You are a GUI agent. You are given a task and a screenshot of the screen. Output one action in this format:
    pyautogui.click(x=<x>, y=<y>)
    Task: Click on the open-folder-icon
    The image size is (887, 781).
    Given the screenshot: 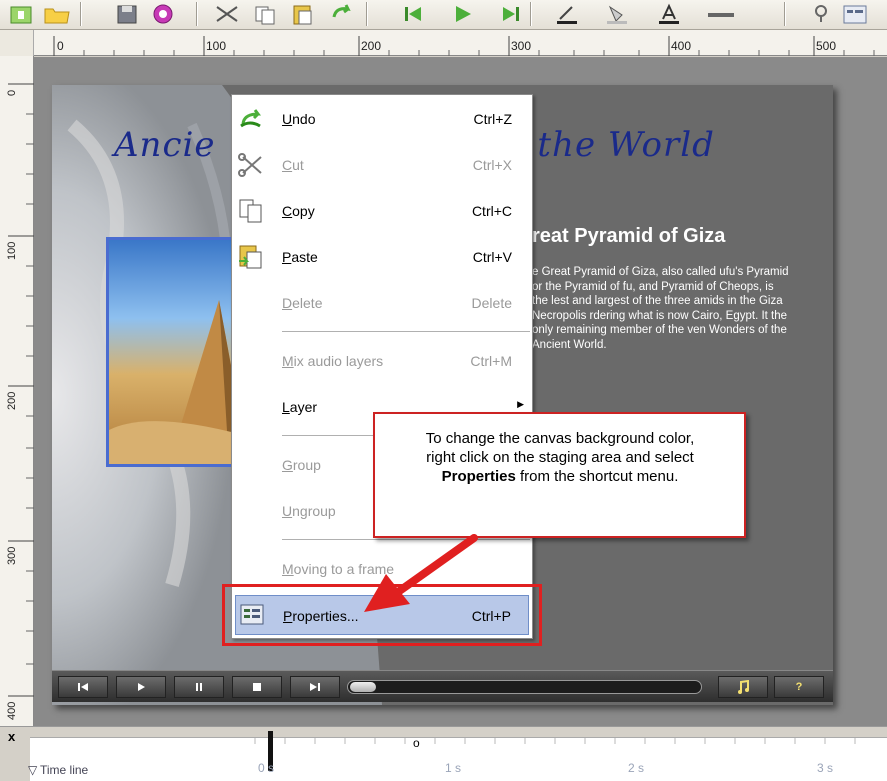 What is the action you would take?
    pyautogui.click(x=57, y=14)
    